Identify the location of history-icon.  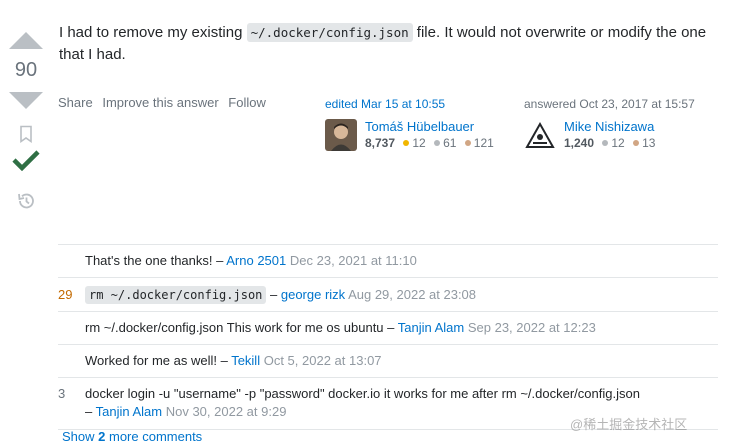
(26, 201).